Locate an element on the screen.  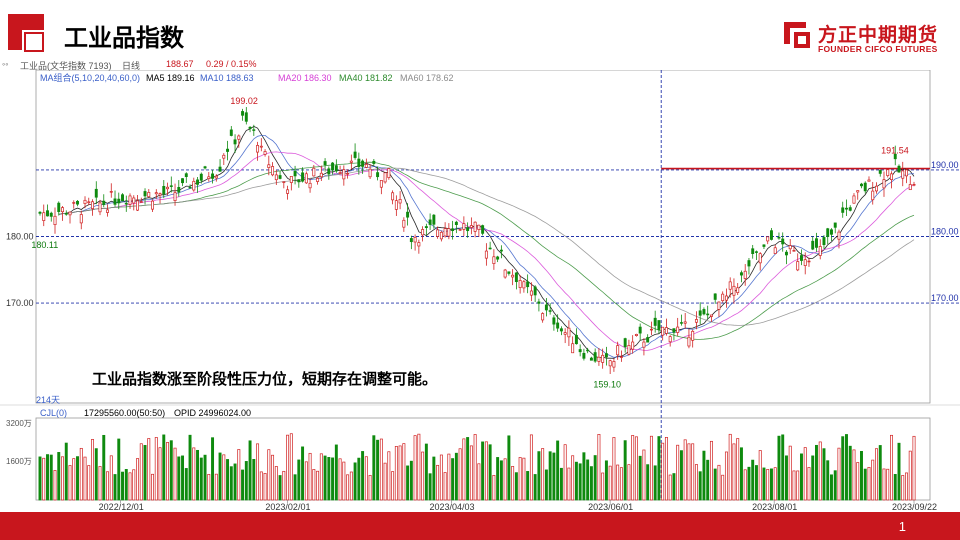
volume-tick-high: 3200万 is located at coordinates (19, 423).